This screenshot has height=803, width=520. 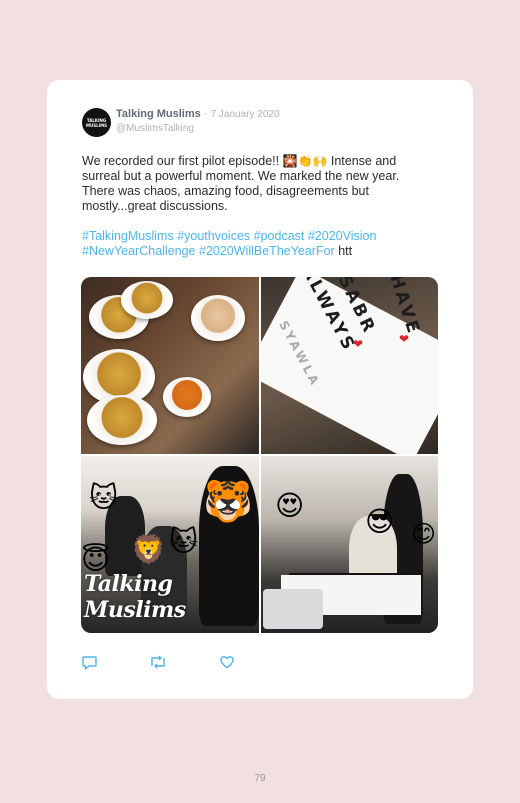 I want to click on group-photo: 🐱 😇 🦁 🐱 🐯 Talking Muslims, so click(x=170, y=544).